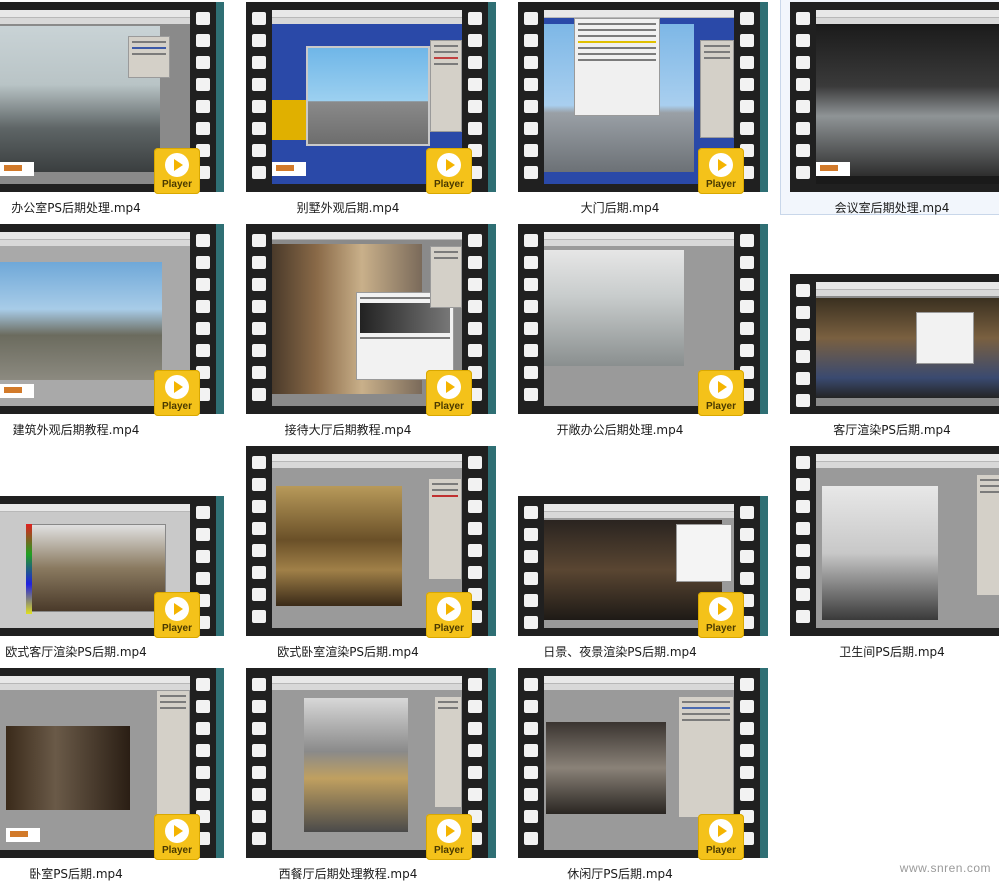  Describe the element at coordinates (371, 112) in the screenshot. I see `video-file-2: Player 别墅外观后期.mp4` at that location.